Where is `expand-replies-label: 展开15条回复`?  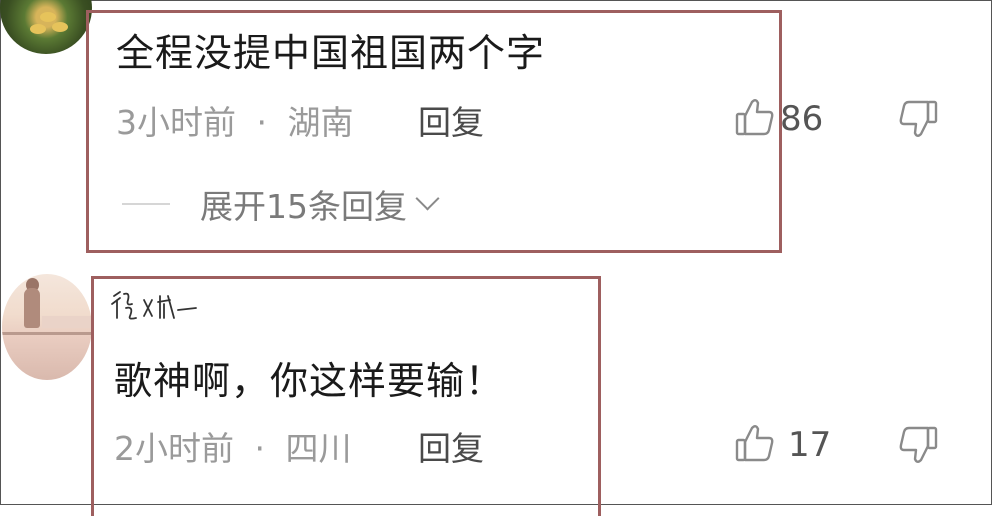 expand-replies-label: 展开15条回复 is located at coordinates (303, 206).